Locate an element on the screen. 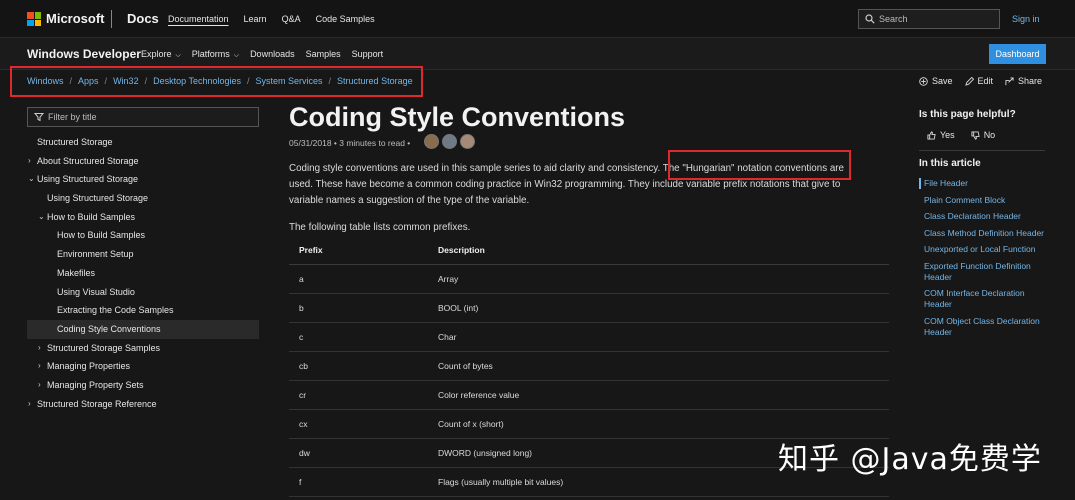 Image resolution: width=1075 pixels, height=500 pixels. developer-title: Windows Developer is located at coordinates (84, 54).